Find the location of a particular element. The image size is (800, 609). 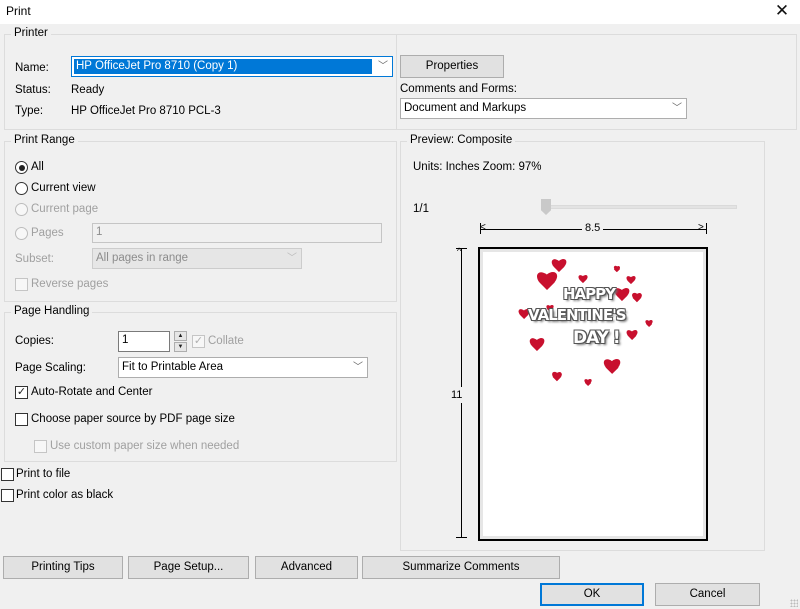

range-current-page-radio is located at coordinates (21, 209).